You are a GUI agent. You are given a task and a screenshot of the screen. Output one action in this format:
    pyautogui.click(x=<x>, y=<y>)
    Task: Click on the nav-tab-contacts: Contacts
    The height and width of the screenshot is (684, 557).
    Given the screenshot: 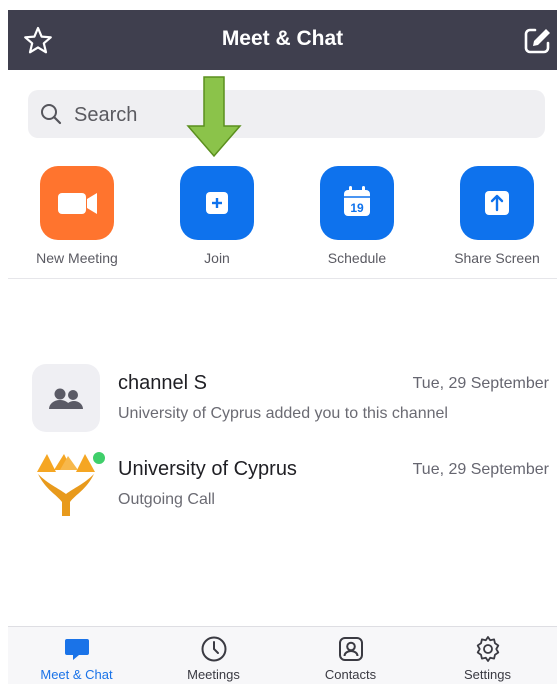 What is the action you would take?
    pyautogui.click(x=350, y=655)
    